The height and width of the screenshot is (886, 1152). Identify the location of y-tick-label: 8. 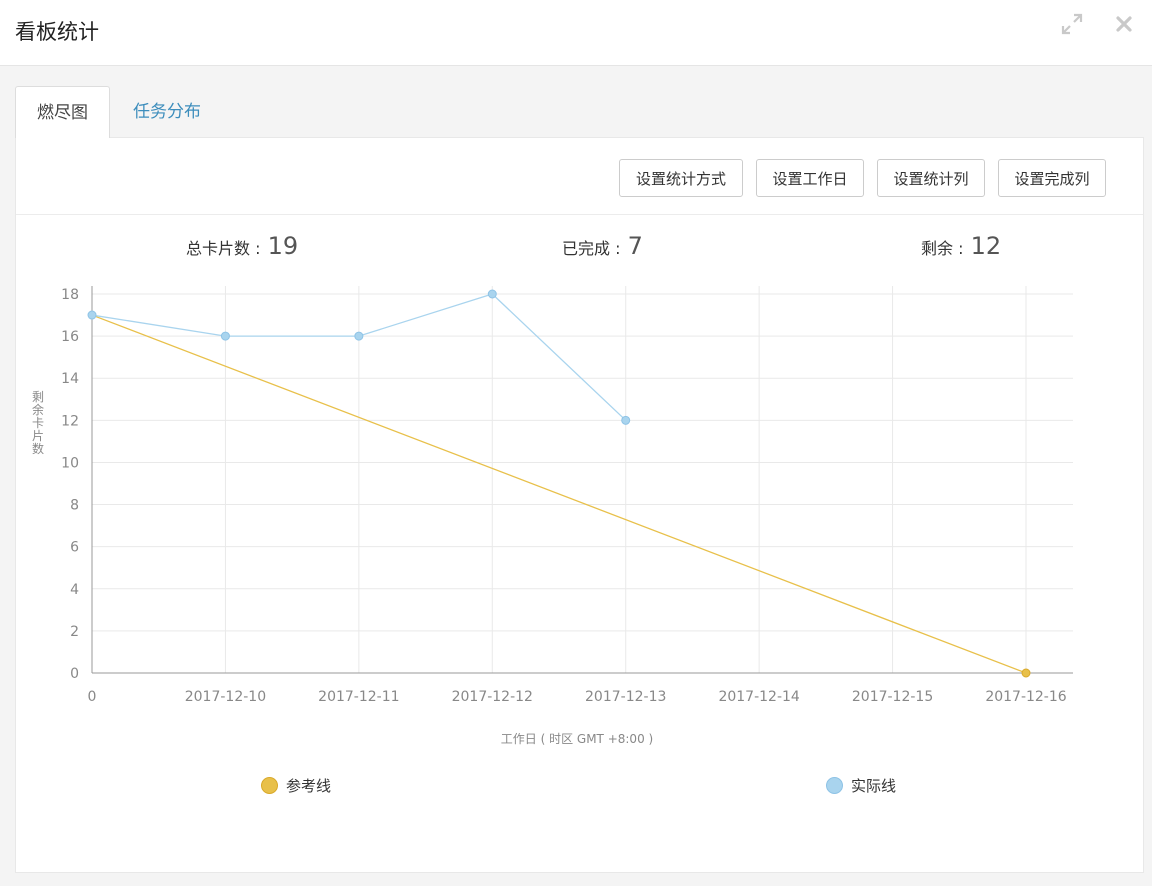
(74, 506).